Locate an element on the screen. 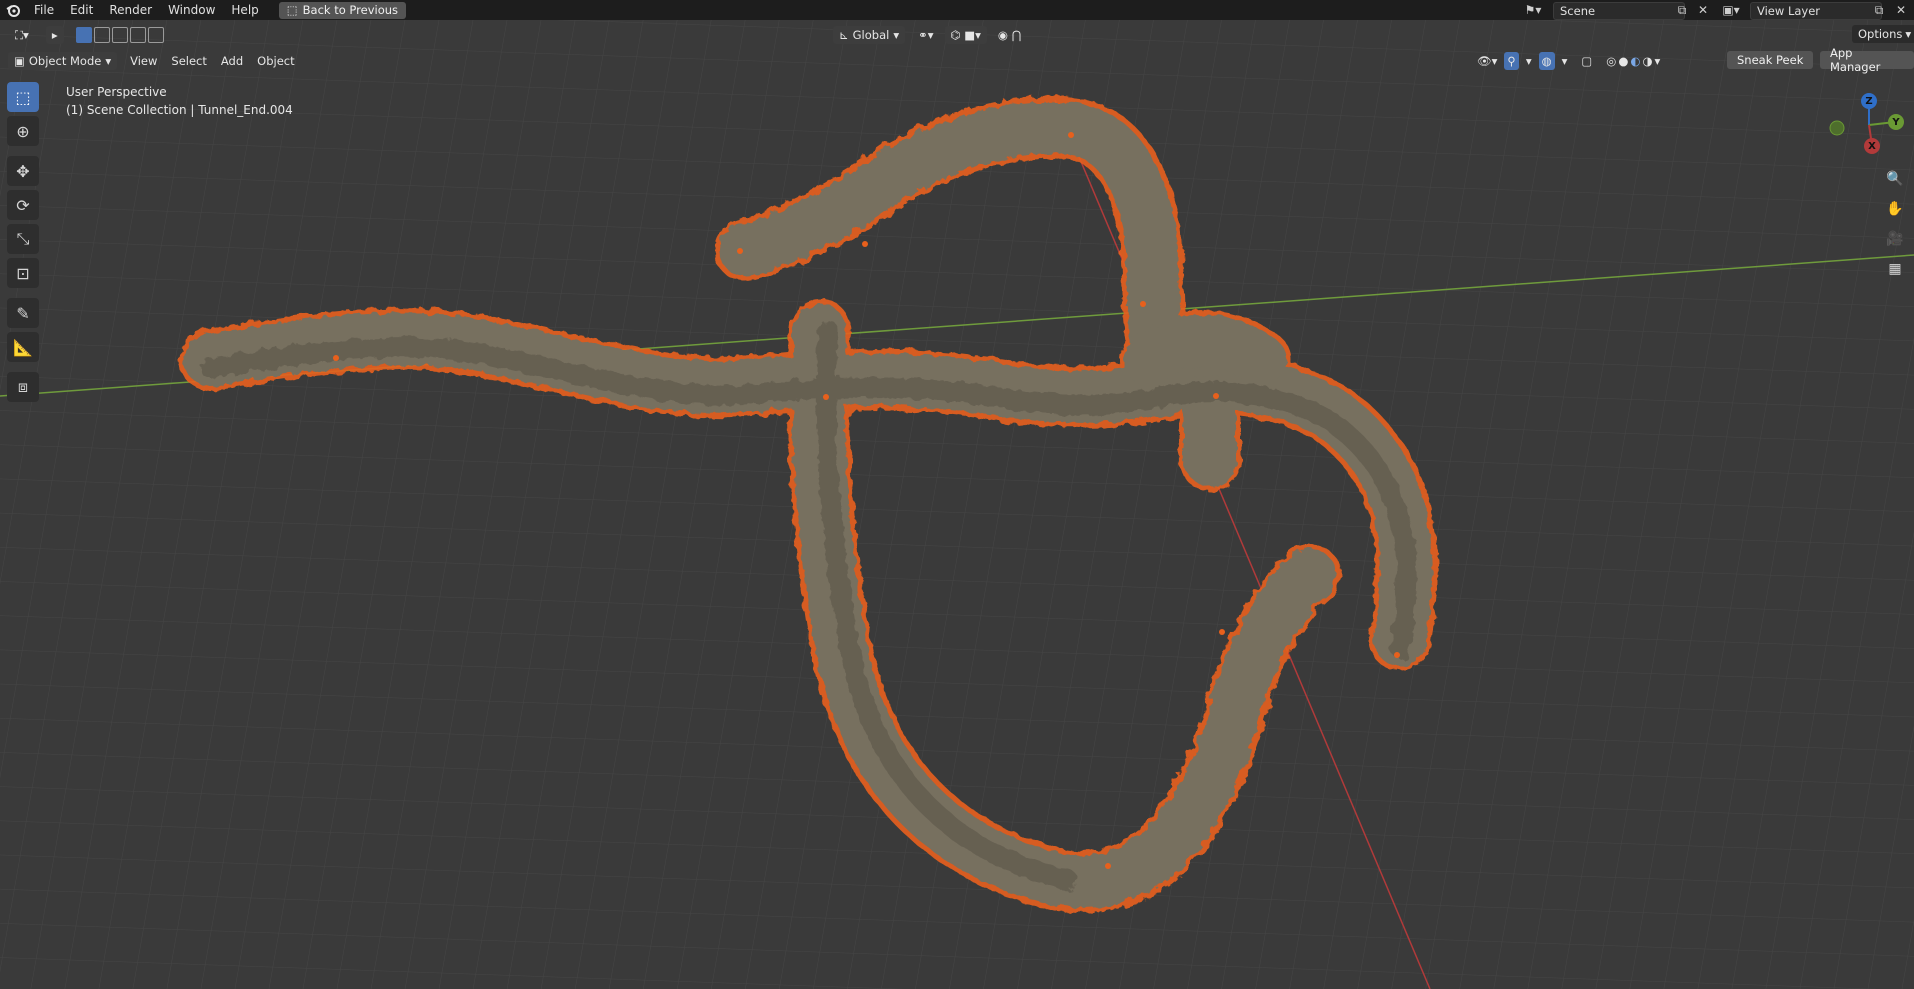 This screenshot has width=1914, height=989. menu-window: Window is located at coordinates (191, 10).